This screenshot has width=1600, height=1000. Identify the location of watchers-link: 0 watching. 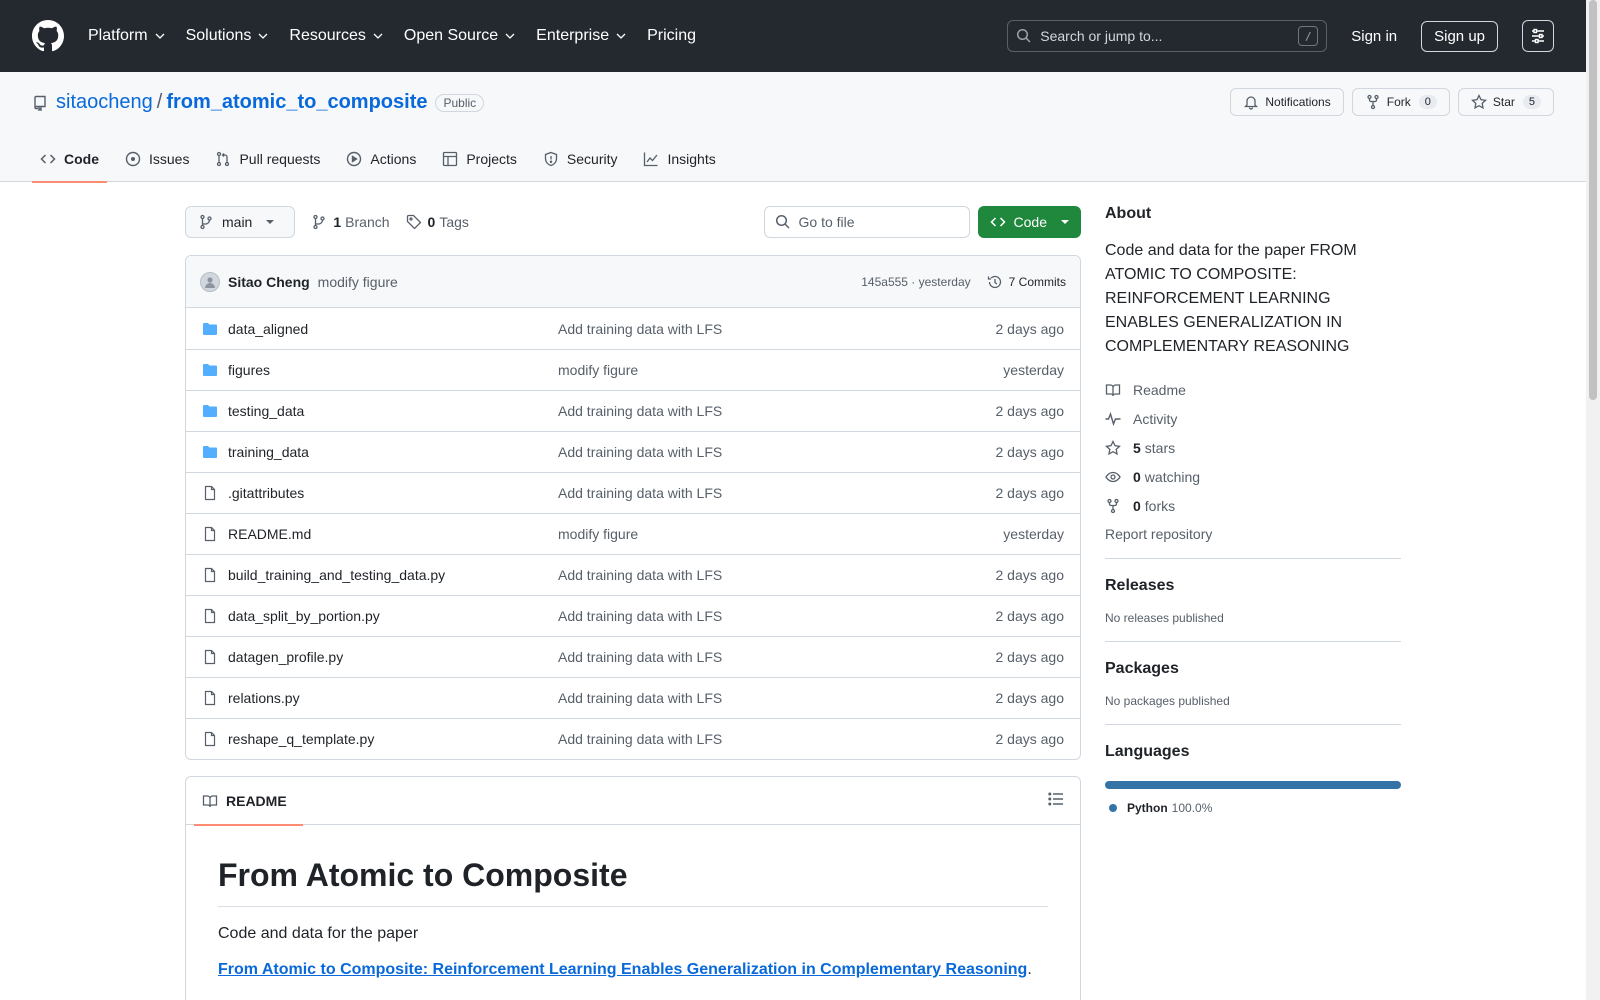
(1253, 476).